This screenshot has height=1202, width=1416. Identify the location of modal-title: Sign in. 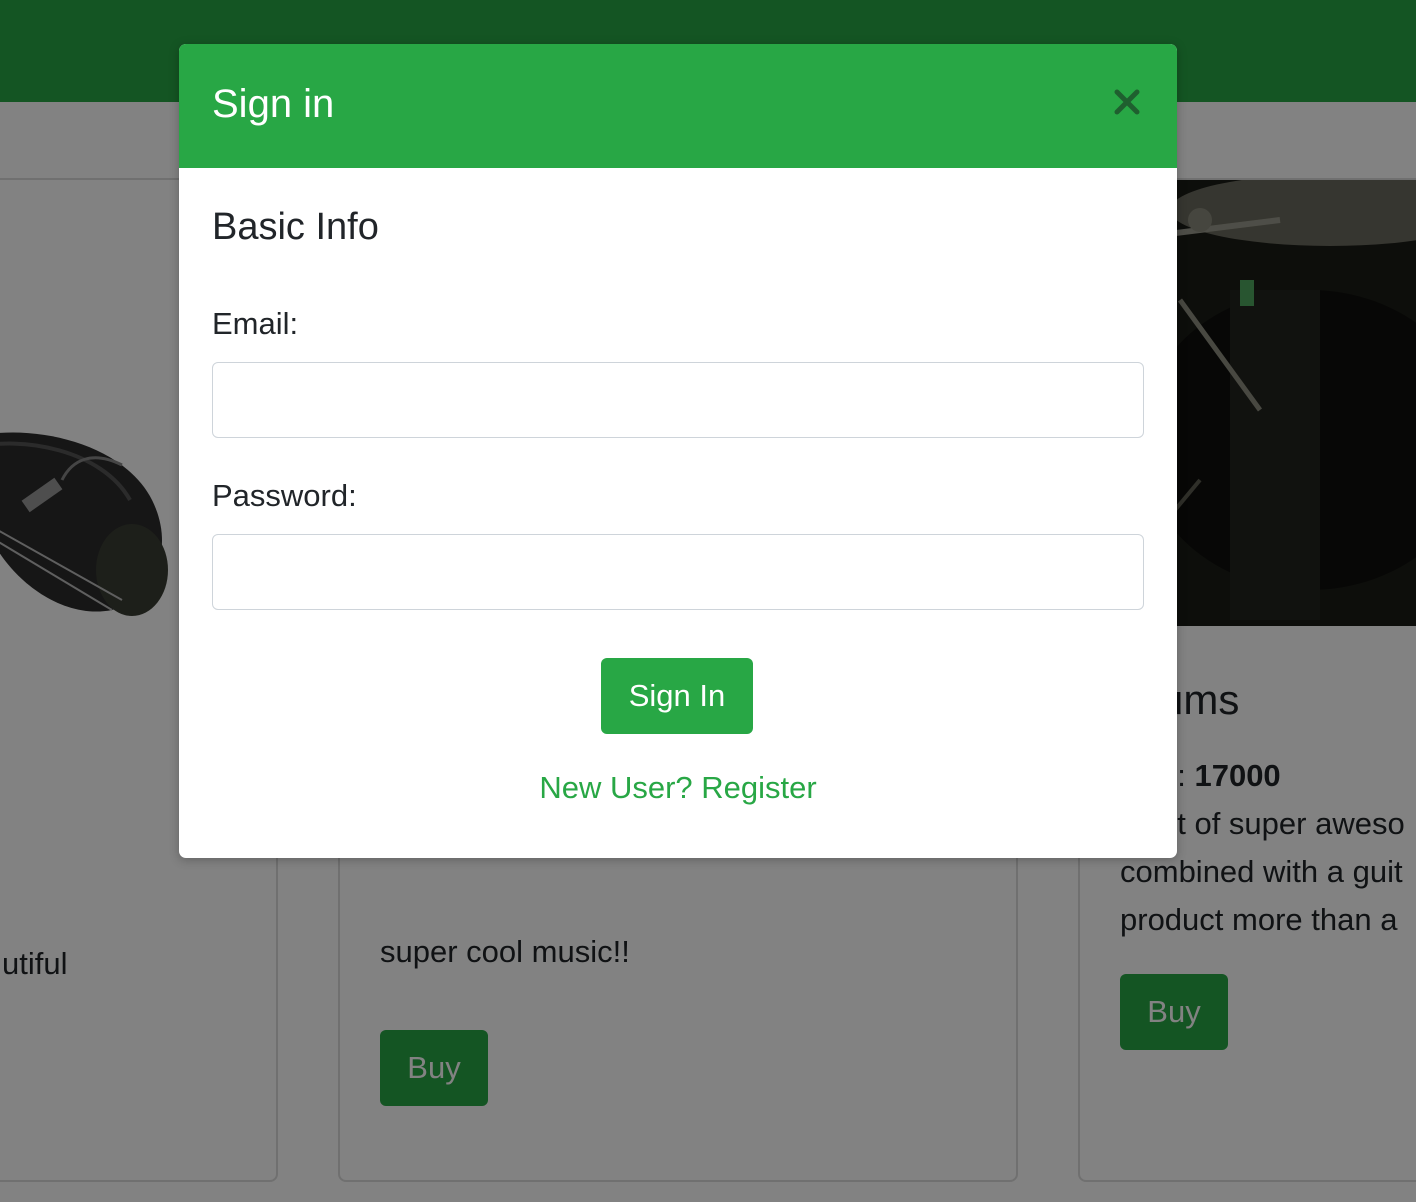
(273, 104).